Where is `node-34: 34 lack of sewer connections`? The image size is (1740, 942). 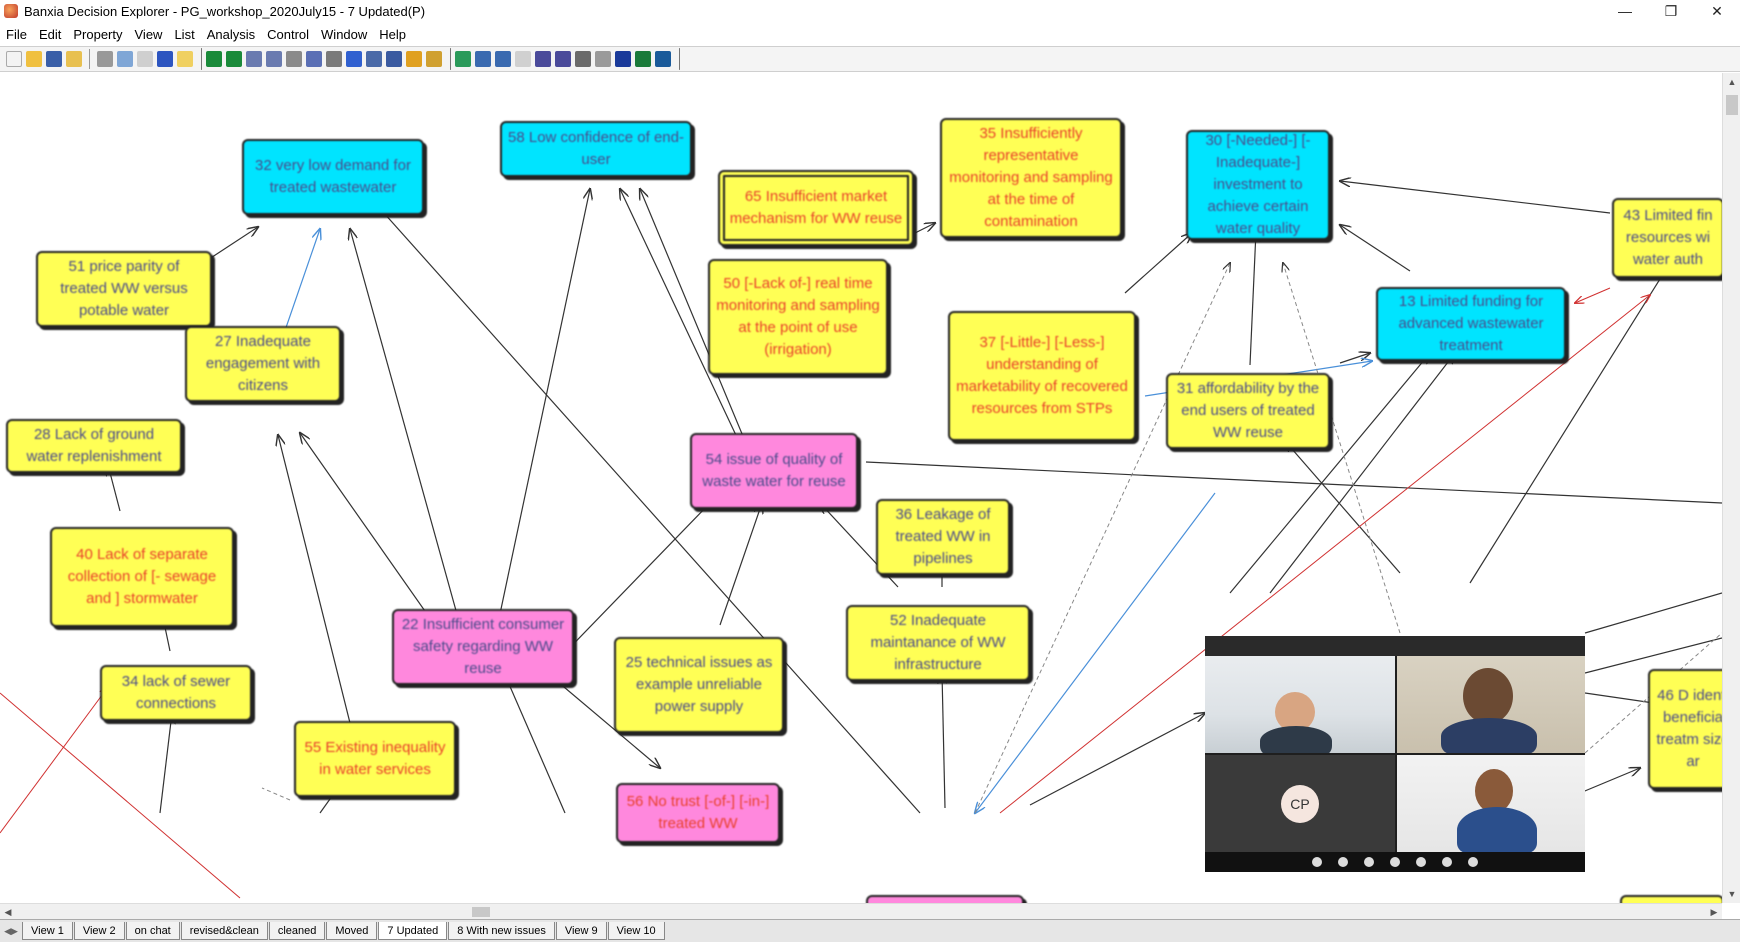 node-34: 34 lack of sewer connections is located at coordinates (176, 693).